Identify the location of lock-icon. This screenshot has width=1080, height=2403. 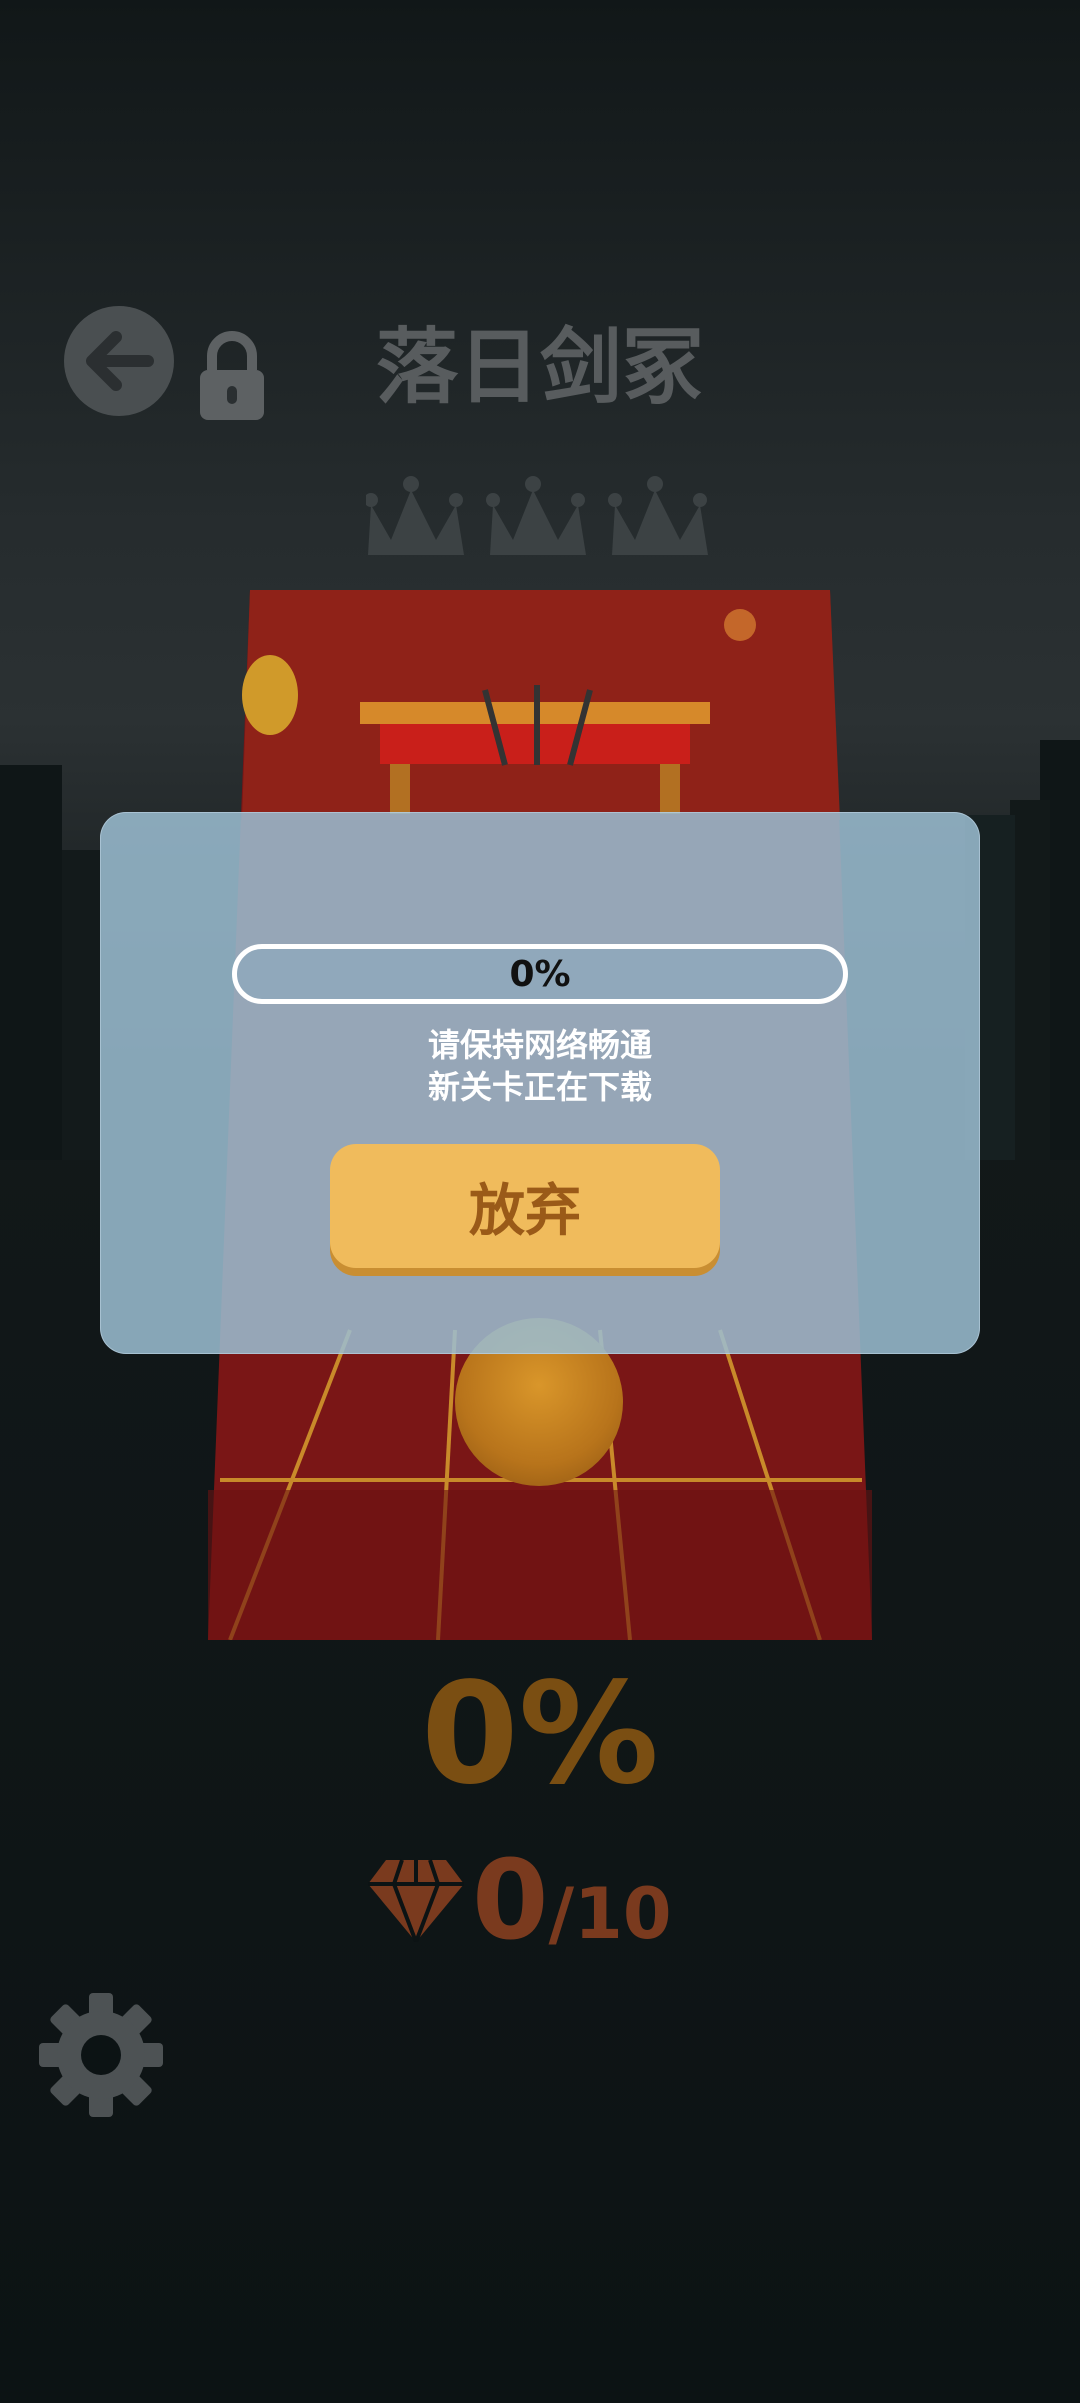
(232, 375).